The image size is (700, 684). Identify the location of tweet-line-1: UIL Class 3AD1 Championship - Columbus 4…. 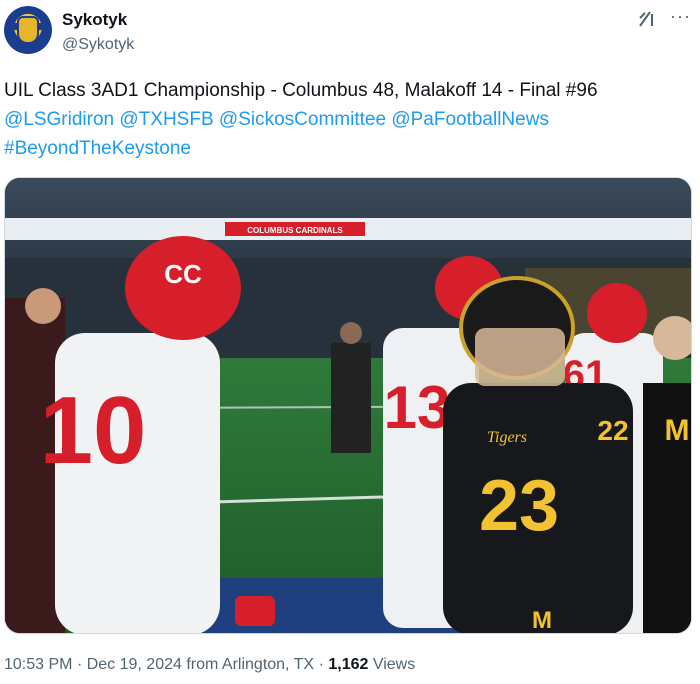
(301, 90).